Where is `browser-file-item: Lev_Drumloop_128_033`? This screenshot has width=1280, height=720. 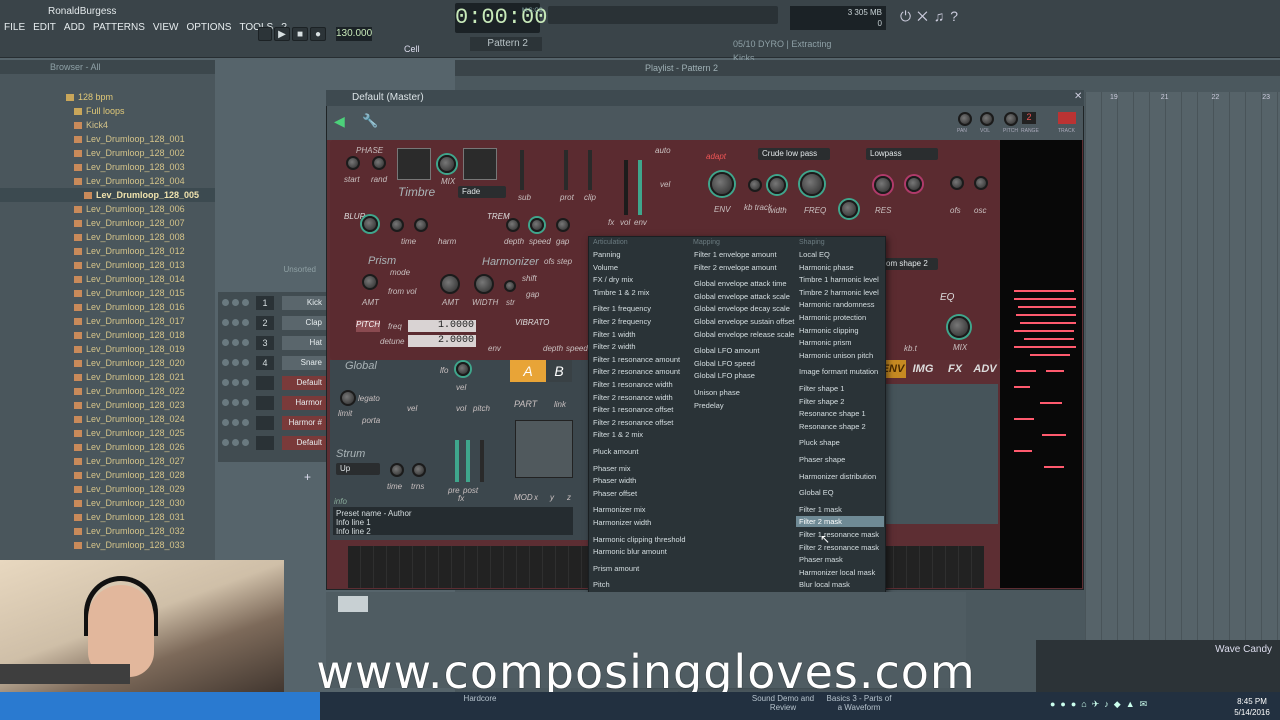 browser-file-item: Lev_Drumloop_128_033 is located at coordinates (107, 545).